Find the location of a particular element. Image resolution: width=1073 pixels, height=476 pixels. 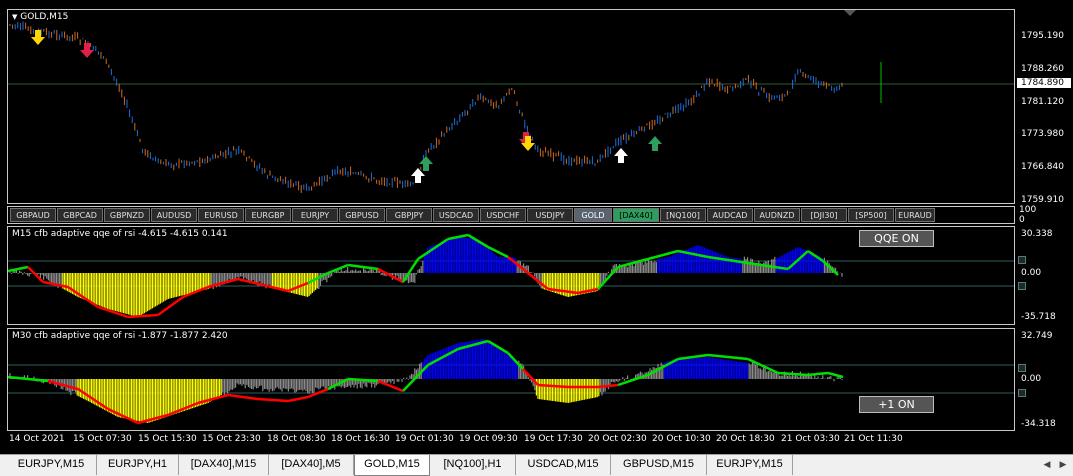

symbol-button-usdcad: USDCAD is located at coordinates (456, 215).